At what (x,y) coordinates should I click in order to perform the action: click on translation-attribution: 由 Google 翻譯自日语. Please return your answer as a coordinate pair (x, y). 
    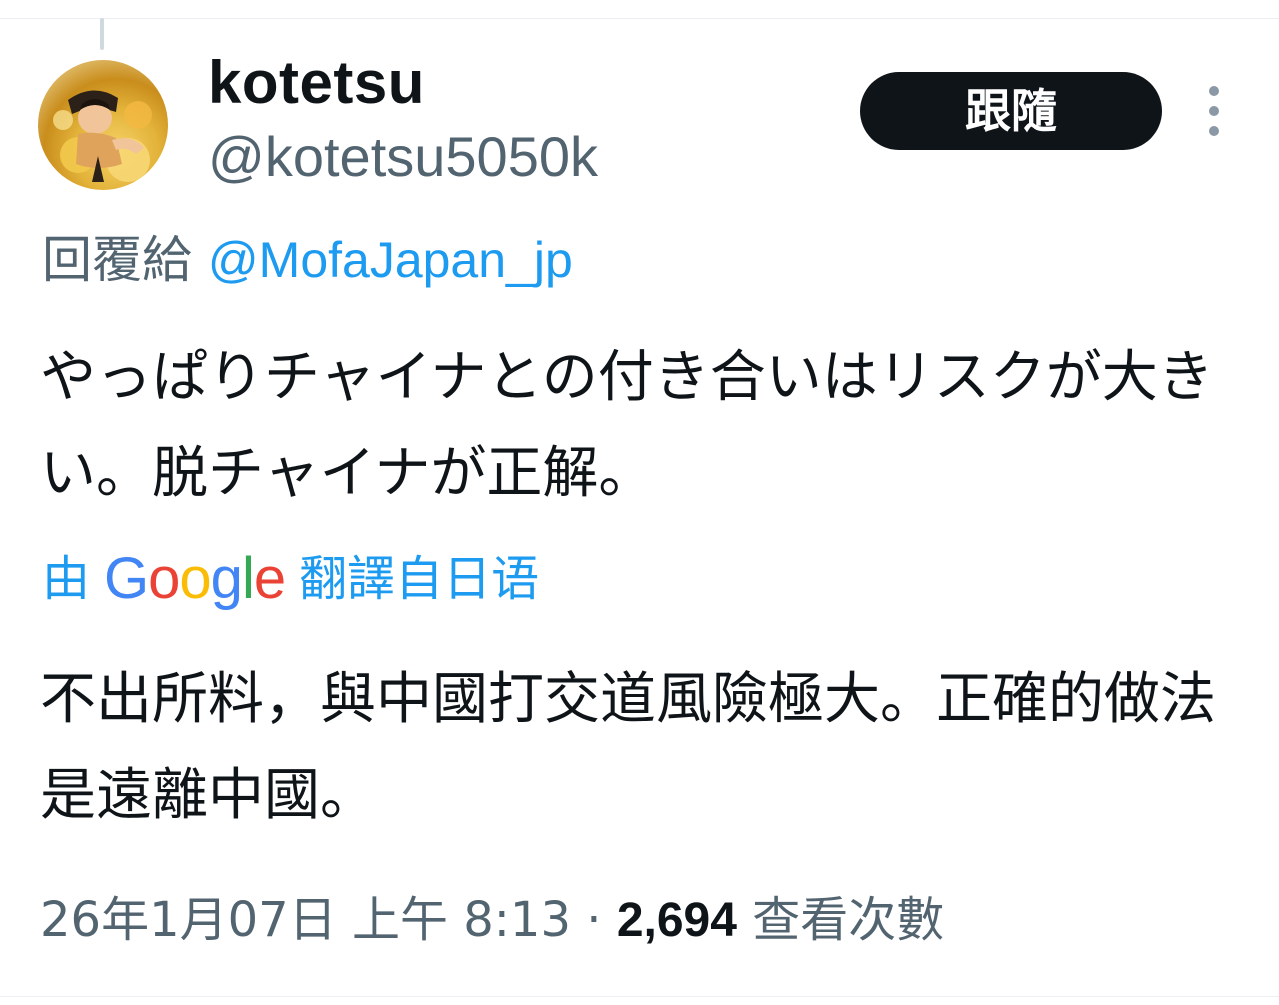
    Looking at the image, I should click on (290, 579).